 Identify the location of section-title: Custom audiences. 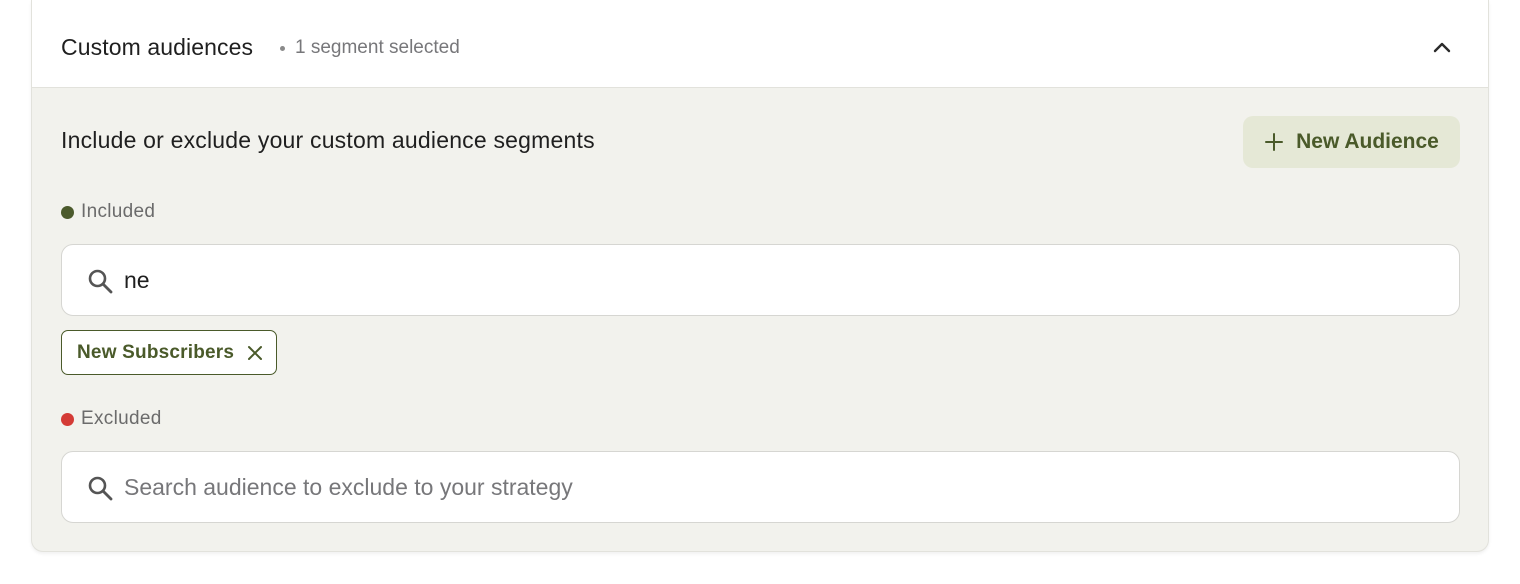
(157, 47).